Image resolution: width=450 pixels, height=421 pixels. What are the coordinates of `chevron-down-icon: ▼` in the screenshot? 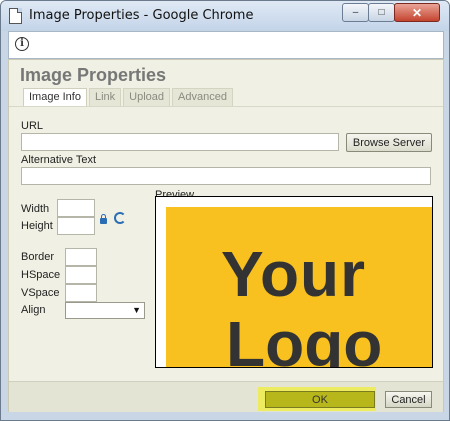 It's located at (136, 310).